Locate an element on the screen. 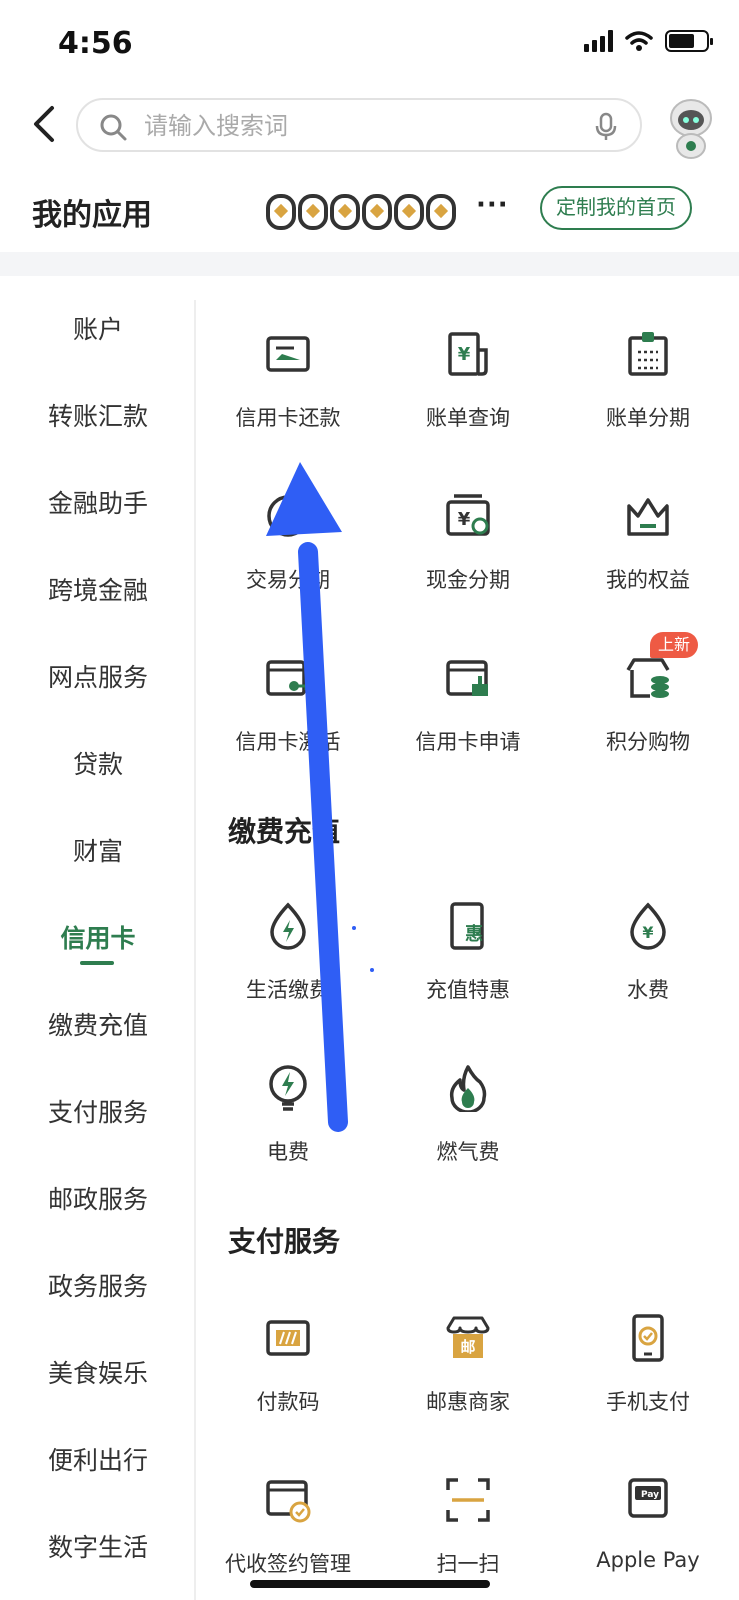 Image resolution: width=739 pixels, height=1600 pixels. app-label: 代收签约管理 is located at coordinates (288, 1564).